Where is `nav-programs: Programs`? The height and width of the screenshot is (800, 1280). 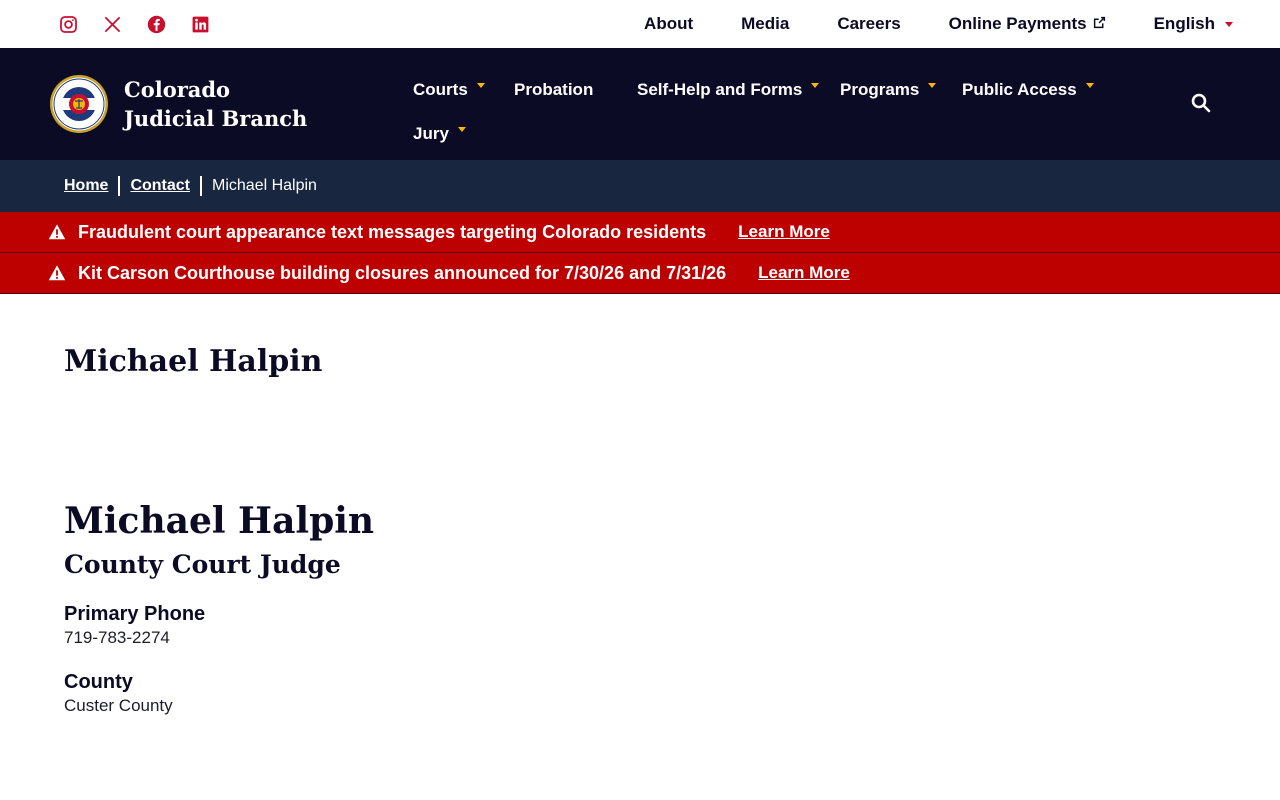
nav-programs: Programs is located at coordinates (901, 90).